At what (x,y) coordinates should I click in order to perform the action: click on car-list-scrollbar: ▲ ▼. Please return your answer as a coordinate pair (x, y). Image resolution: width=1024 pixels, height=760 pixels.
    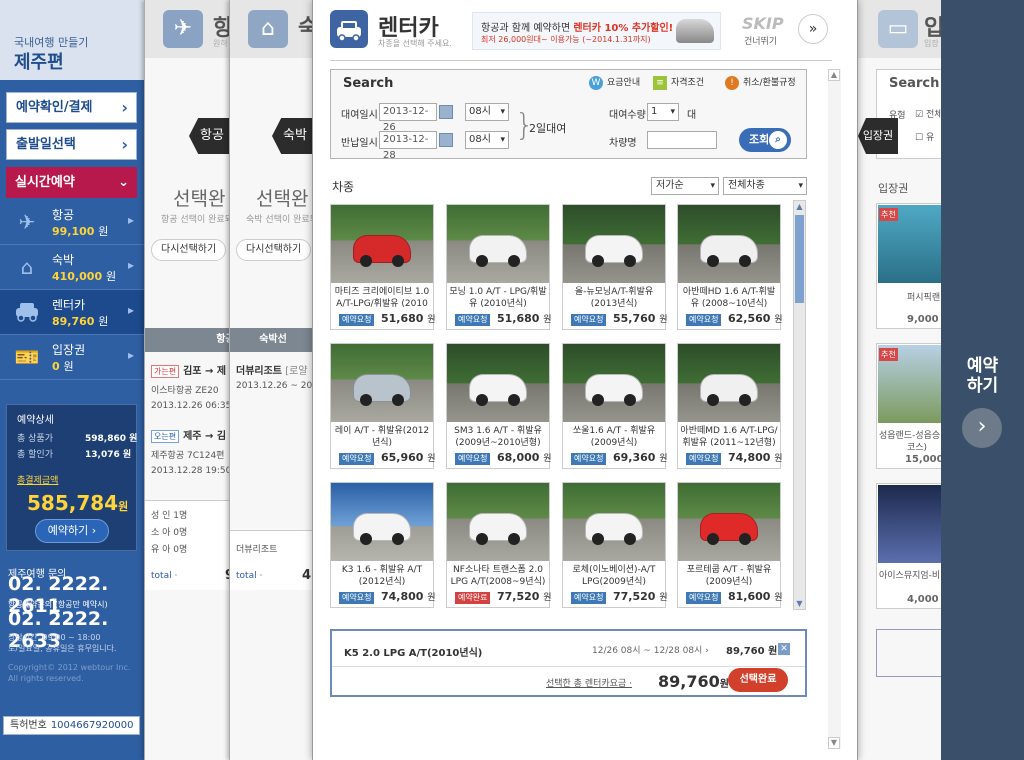
    Looking at the image, I should click on (799, 405).